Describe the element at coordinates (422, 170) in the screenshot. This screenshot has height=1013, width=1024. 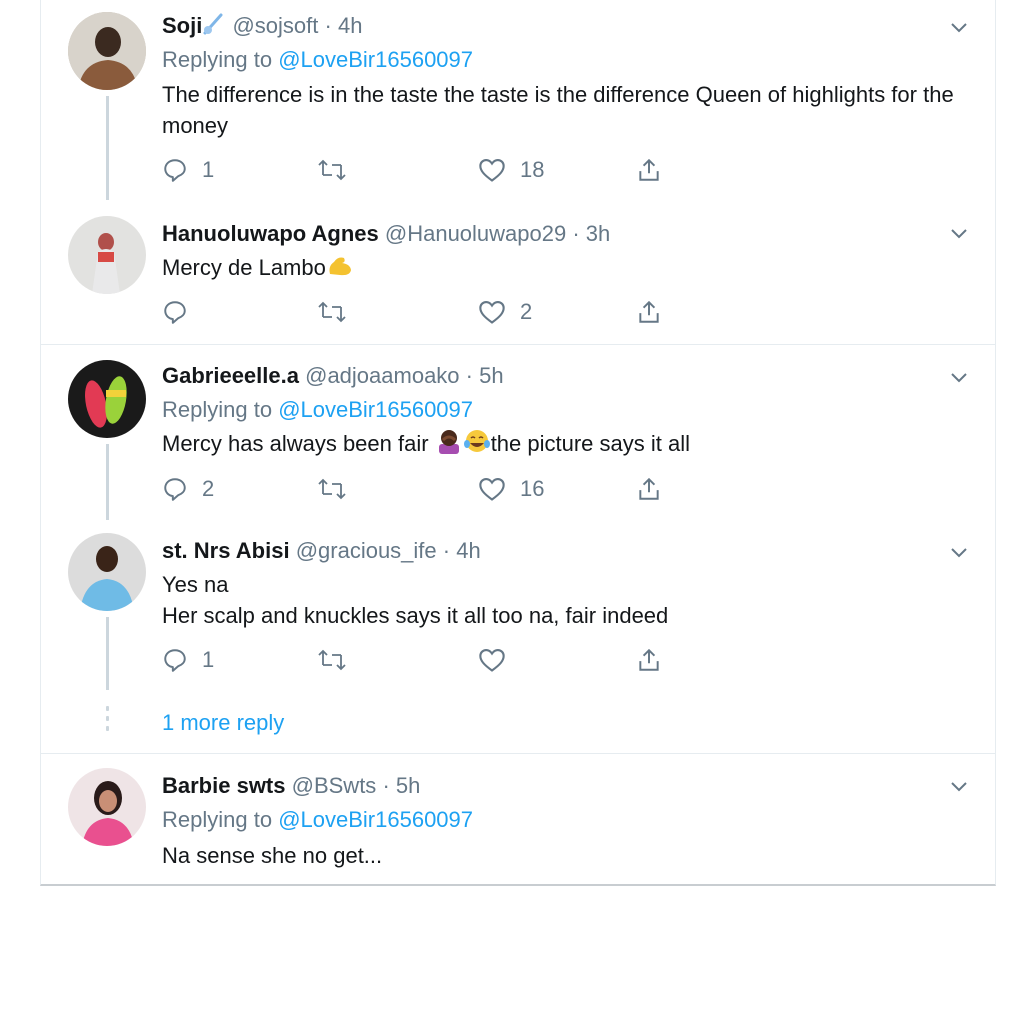
I see `tweet-actions: 1 18` at that location.